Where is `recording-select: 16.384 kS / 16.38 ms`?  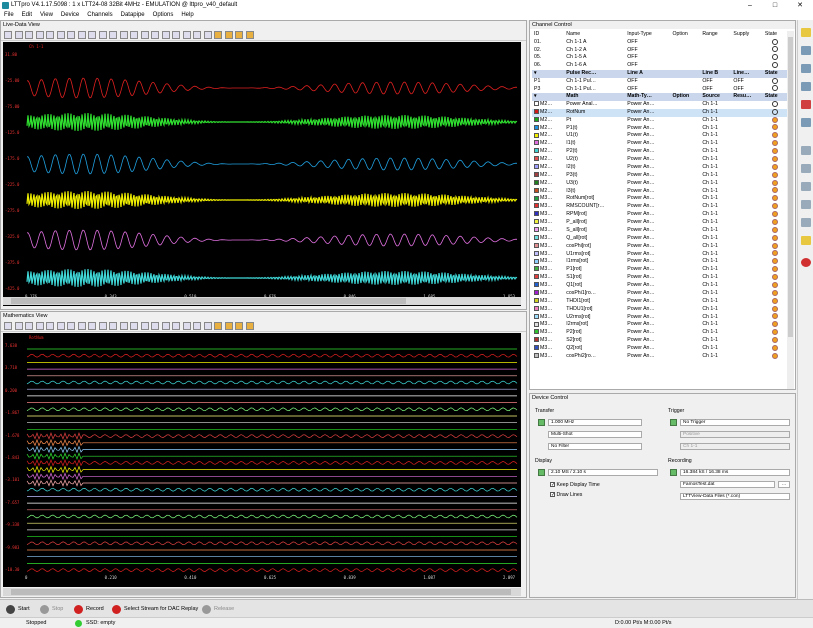 recording-select: 16.384 kS / 16.38 ms is located at coordinates (735, 472).